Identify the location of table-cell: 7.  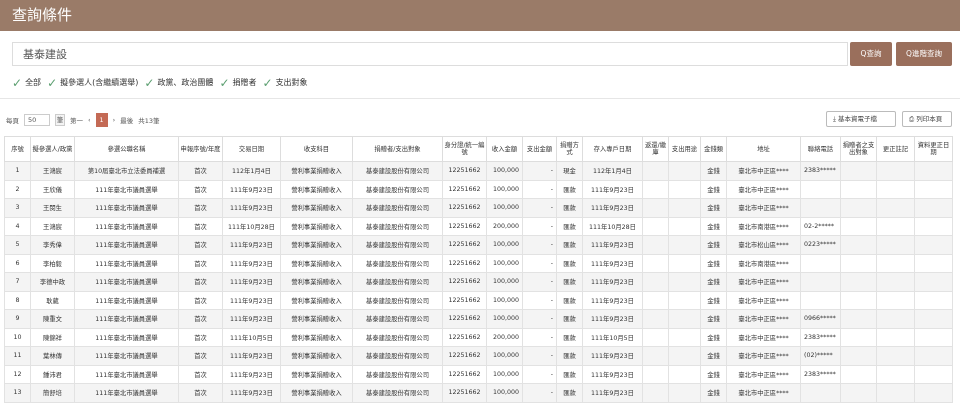
(17, 282).